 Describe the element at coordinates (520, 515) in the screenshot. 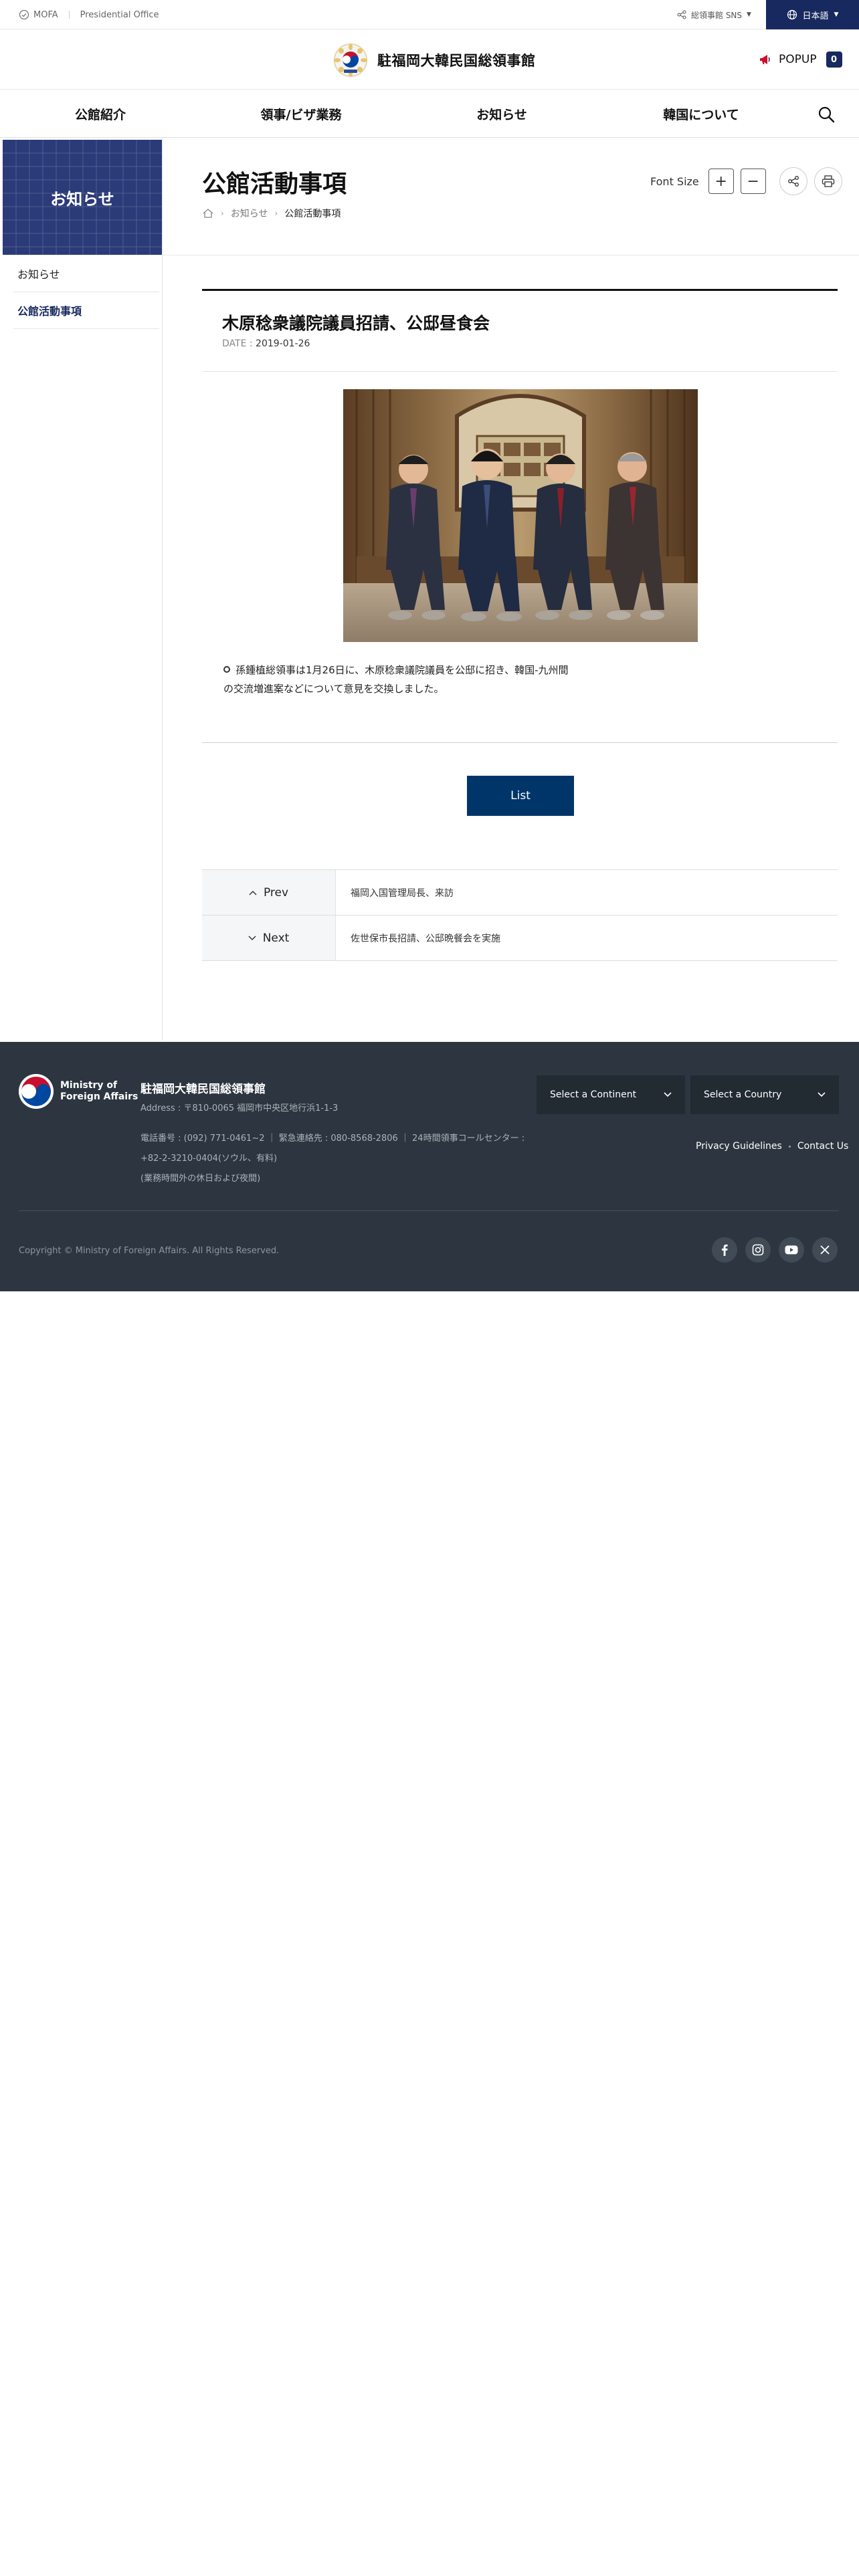

I see `article-photo` at that location.